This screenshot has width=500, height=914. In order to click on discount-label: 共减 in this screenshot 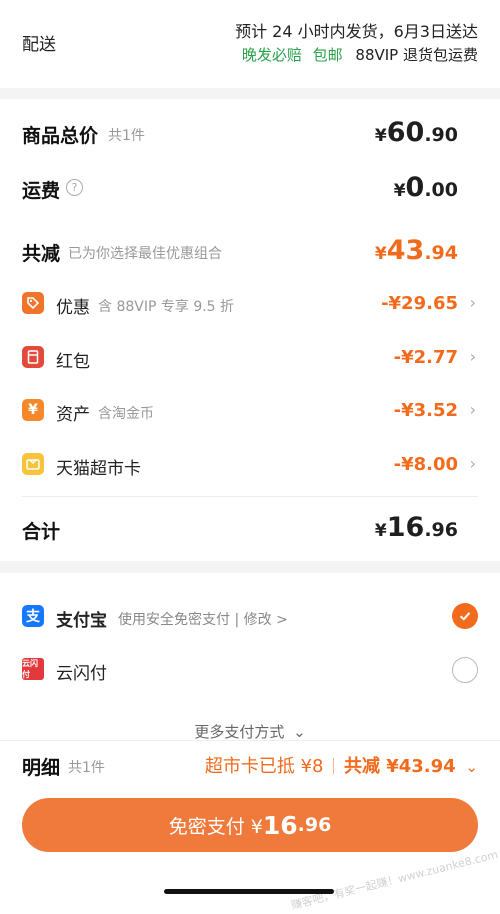, I will do `click(41, 254)`.